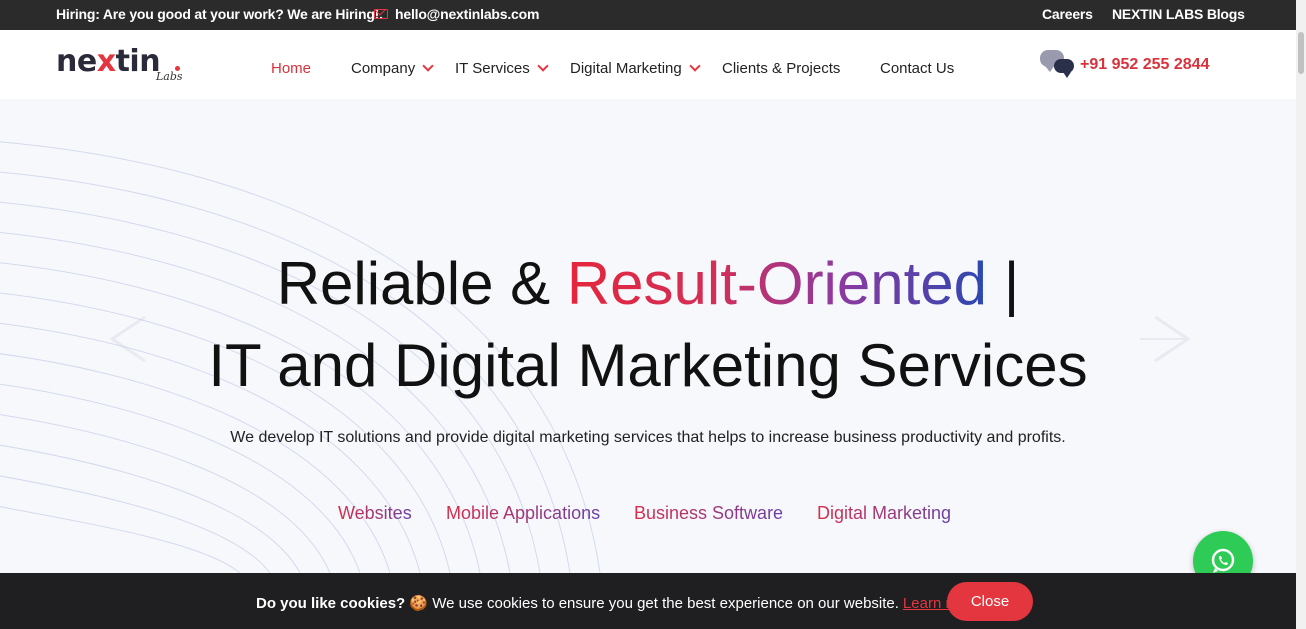 The height and width of the screenshot is (629, 1306). Describe the element at coordinates (648, 365) in the screenshot. I see `hero-headline-line2: IT and Digital Marketing Services` at that location.